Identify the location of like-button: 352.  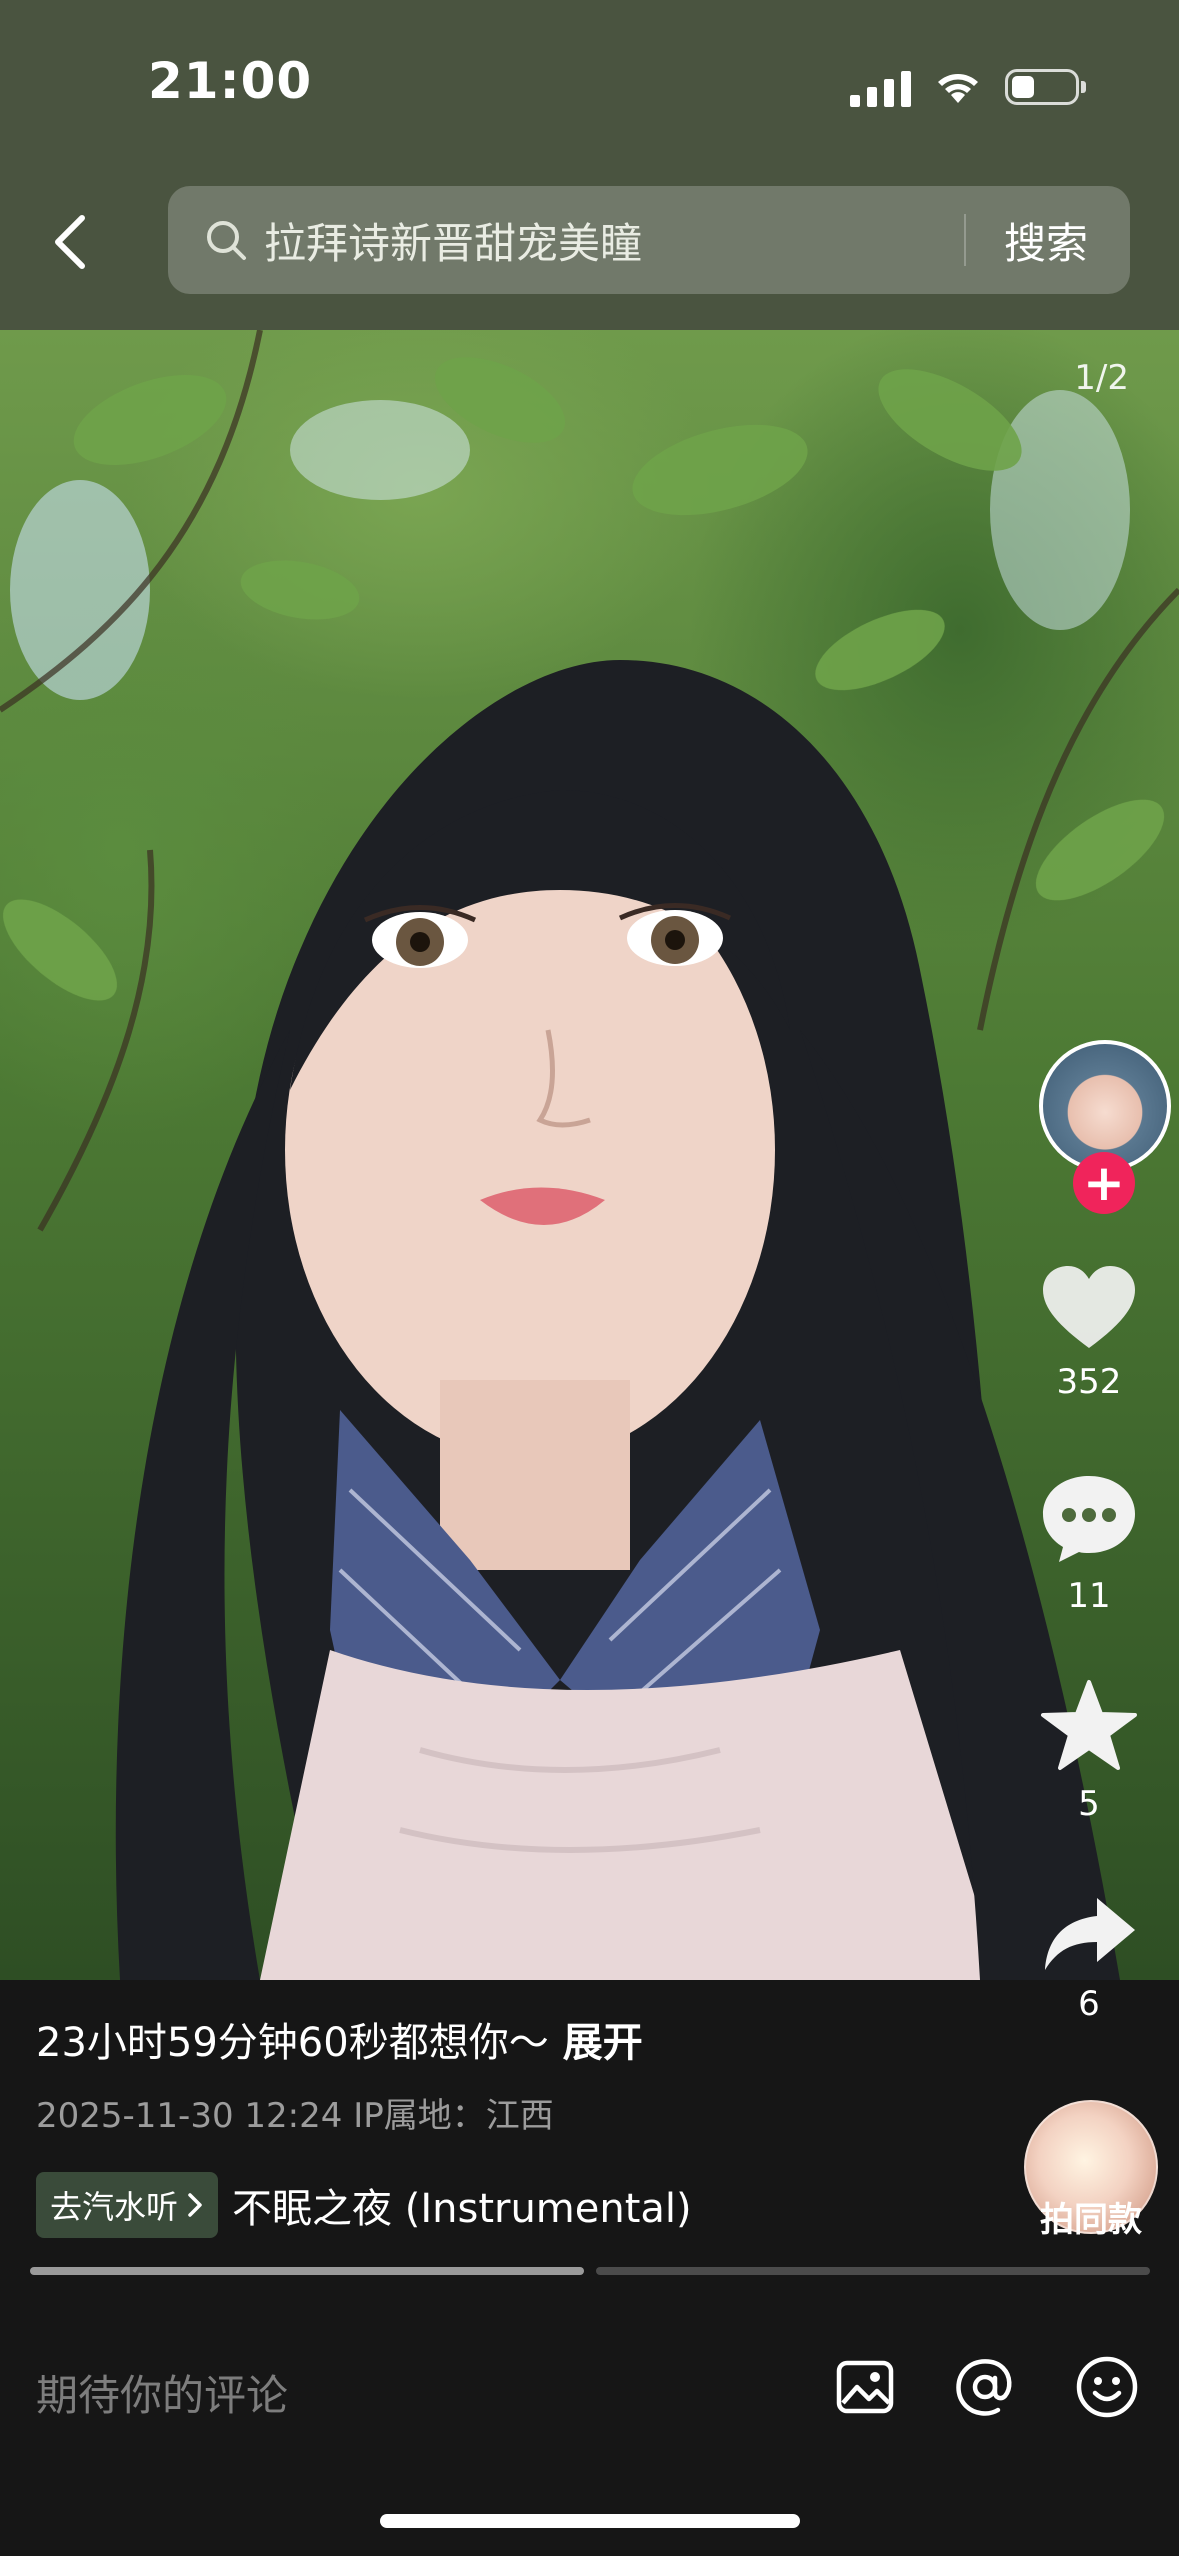
(1089, 1332).